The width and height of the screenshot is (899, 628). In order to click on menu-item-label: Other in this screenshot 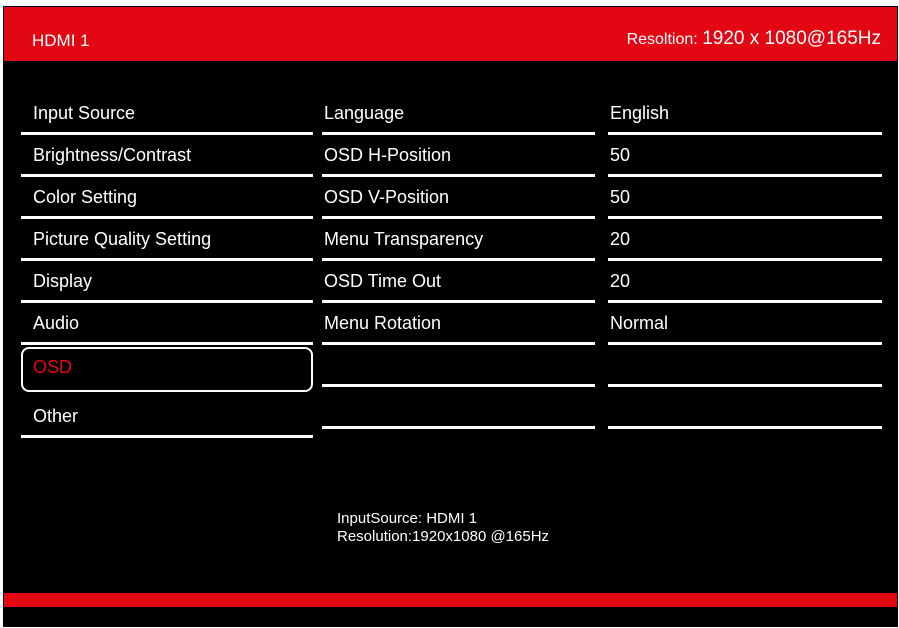, I will do `click(56, 416)`.